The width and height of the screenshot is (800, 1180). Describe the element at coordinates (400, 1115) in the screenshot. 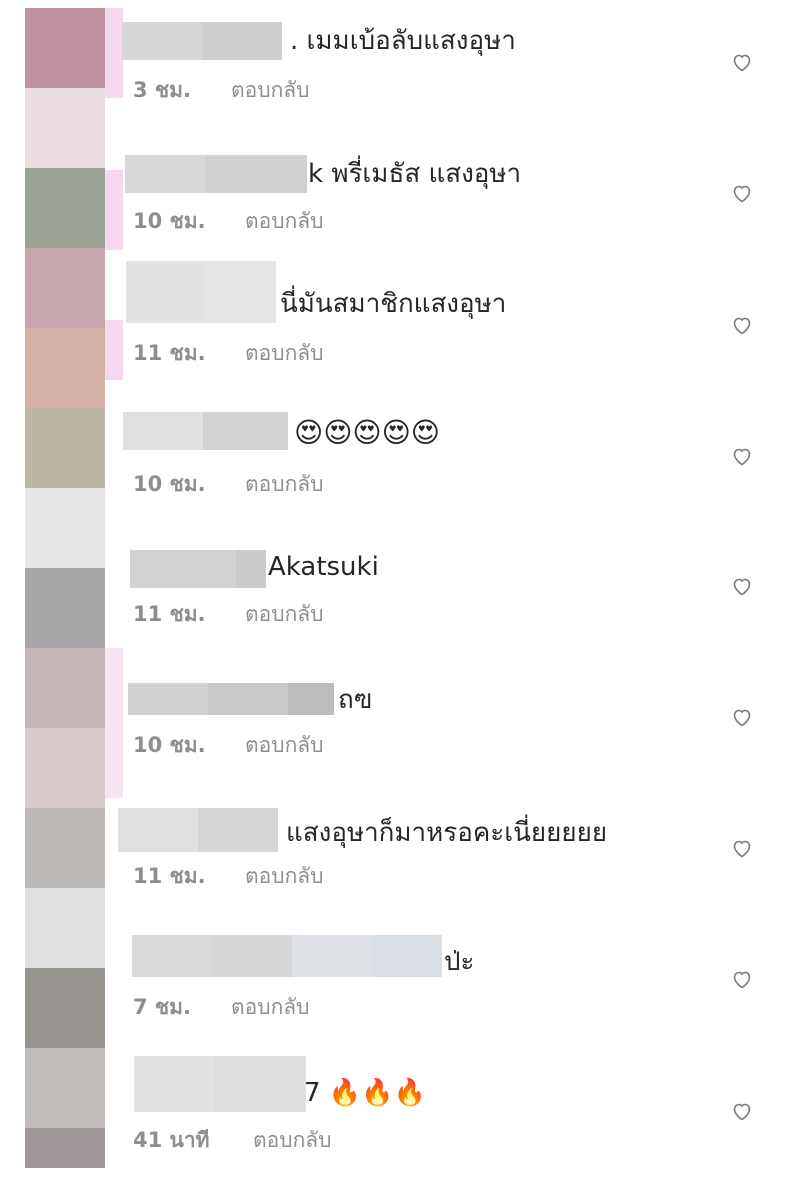

I see `comment-item: 7 🔥🔥🔥 41 นาที ตอบกลับ` at that location.